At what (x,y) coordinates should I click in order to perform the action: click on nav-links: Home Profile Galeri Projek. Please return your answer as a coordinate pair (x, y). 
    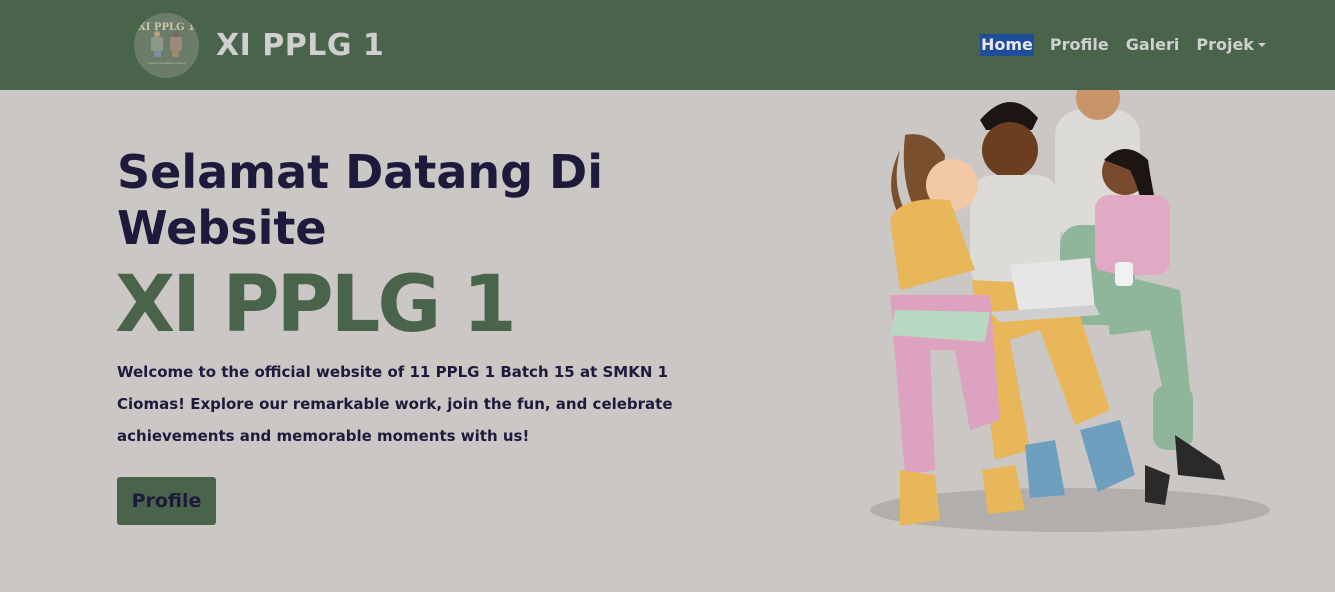
    Looking at the image, I should click on (1131, 45).